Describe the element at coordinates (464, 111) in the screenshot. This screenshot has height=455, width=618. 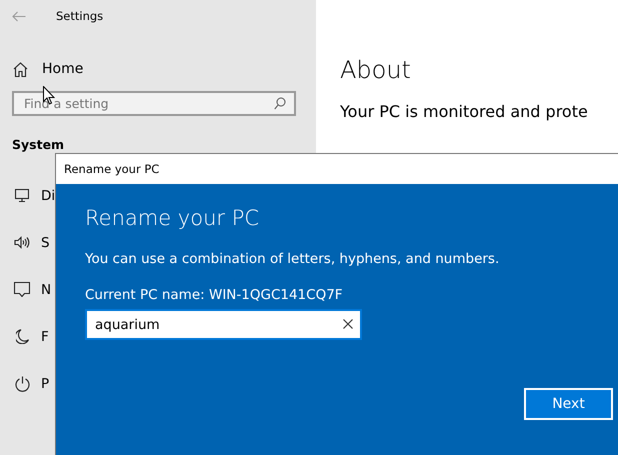
I see `status-text: Your PC is monitored and prote` at that location.